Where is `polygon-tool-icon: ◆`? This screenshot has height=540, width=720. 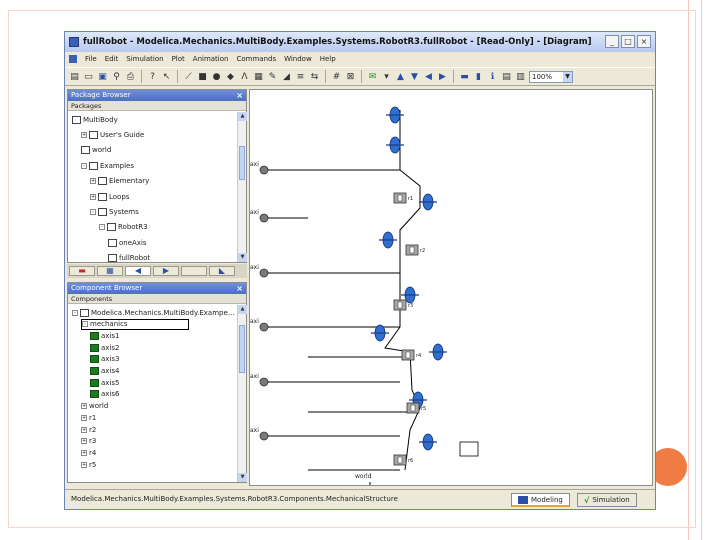
polygon-tool-icon: ◆ is located at coordinates (230, 76).